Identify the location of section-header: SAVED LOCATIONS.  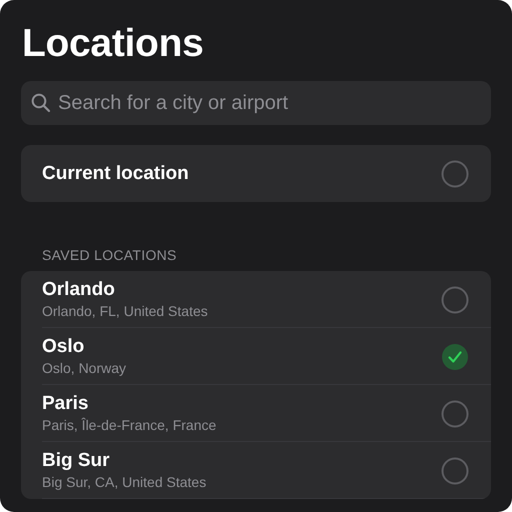
(110, 255).